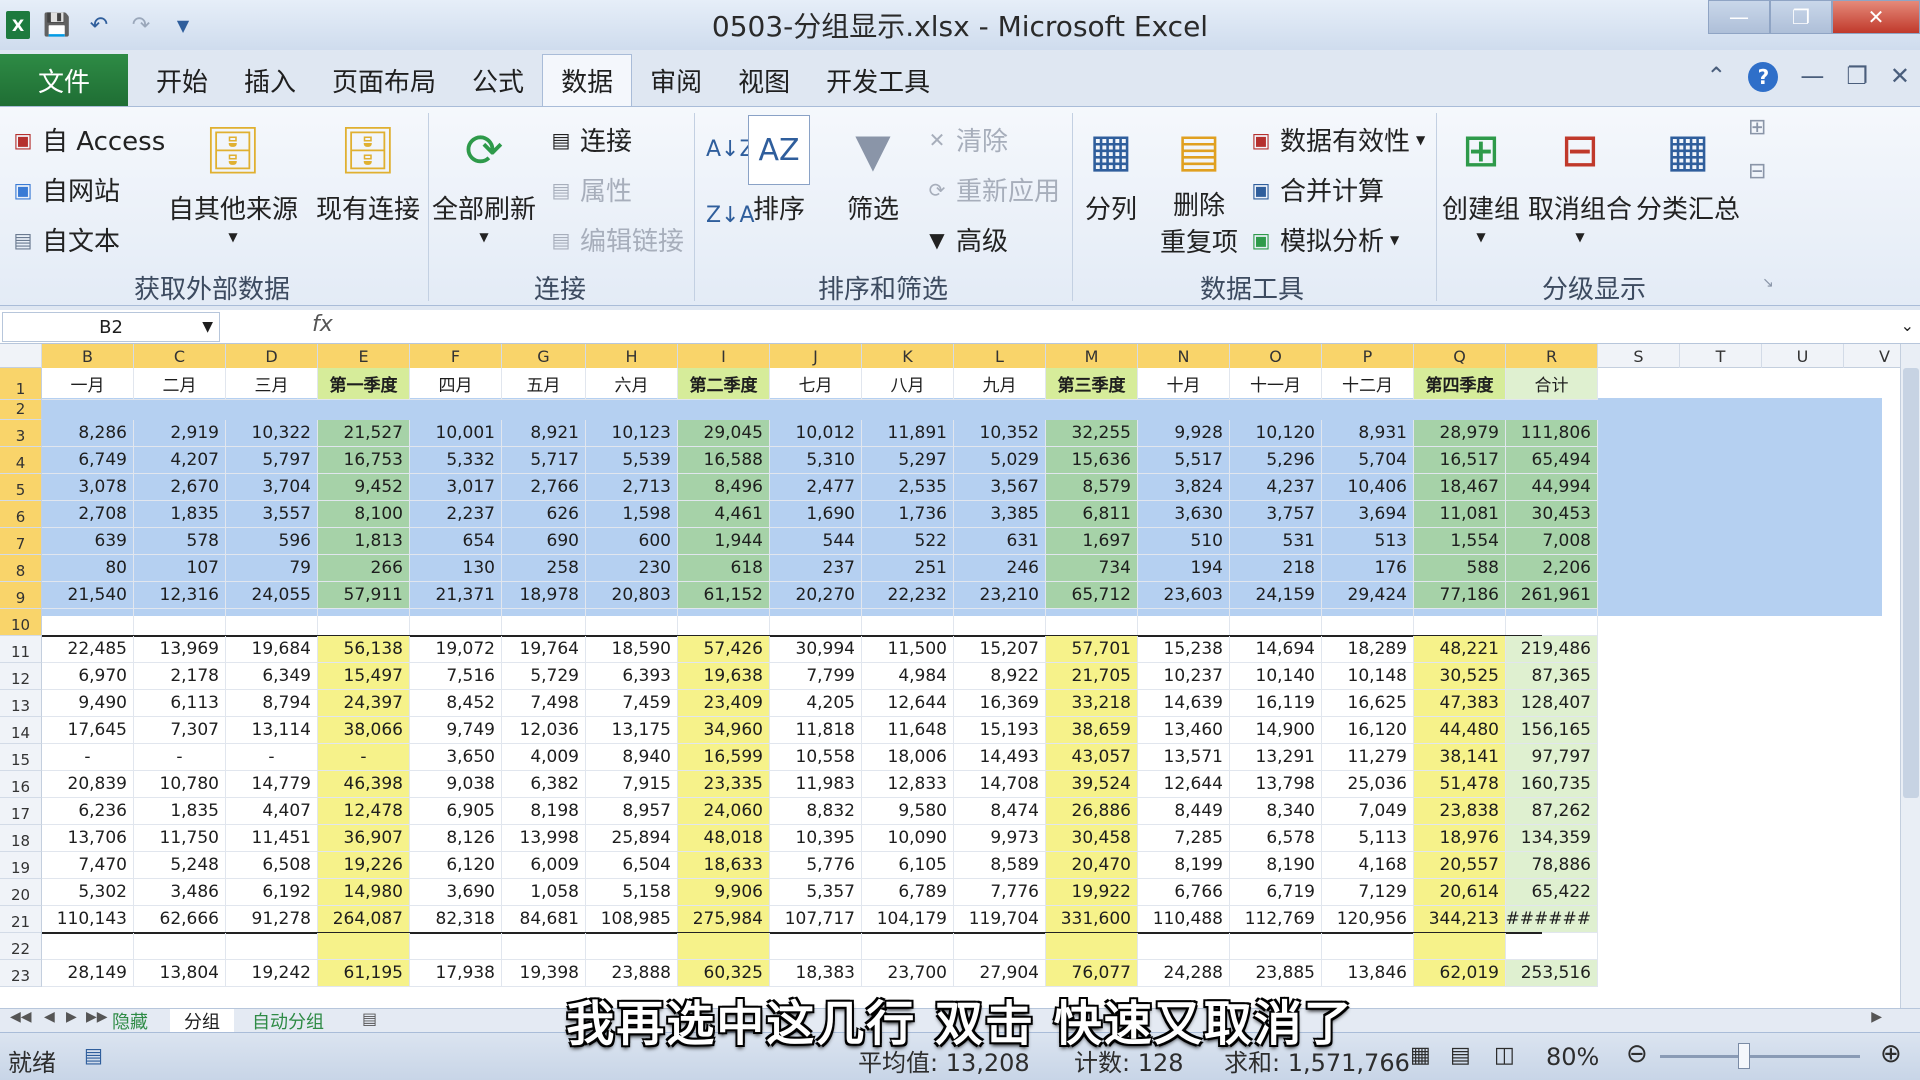 The width and height of the screenshot is (1920, 1080). What do you see at coordinates (180, 595) in the screenshot?
I see `table-cell: 12,316` at bounding box center [180, 595].